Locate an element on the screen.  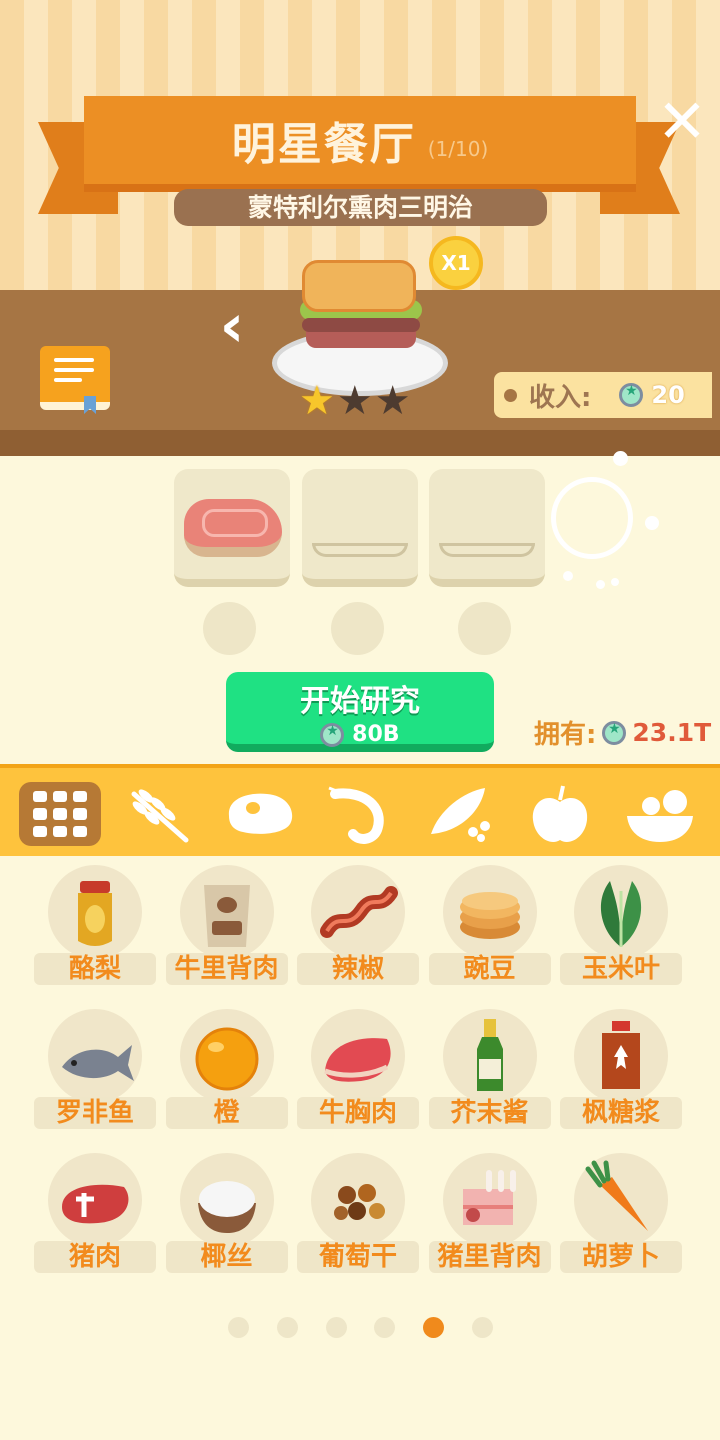
ingredient-item: 罗非鱼 is located at coordinates (95, 1071).